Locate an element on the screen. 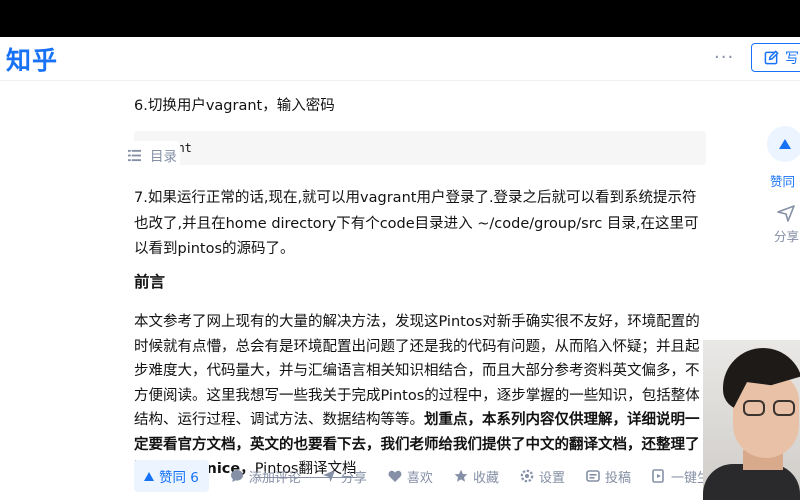  side-vote-button is located at coordinates (783, 144).